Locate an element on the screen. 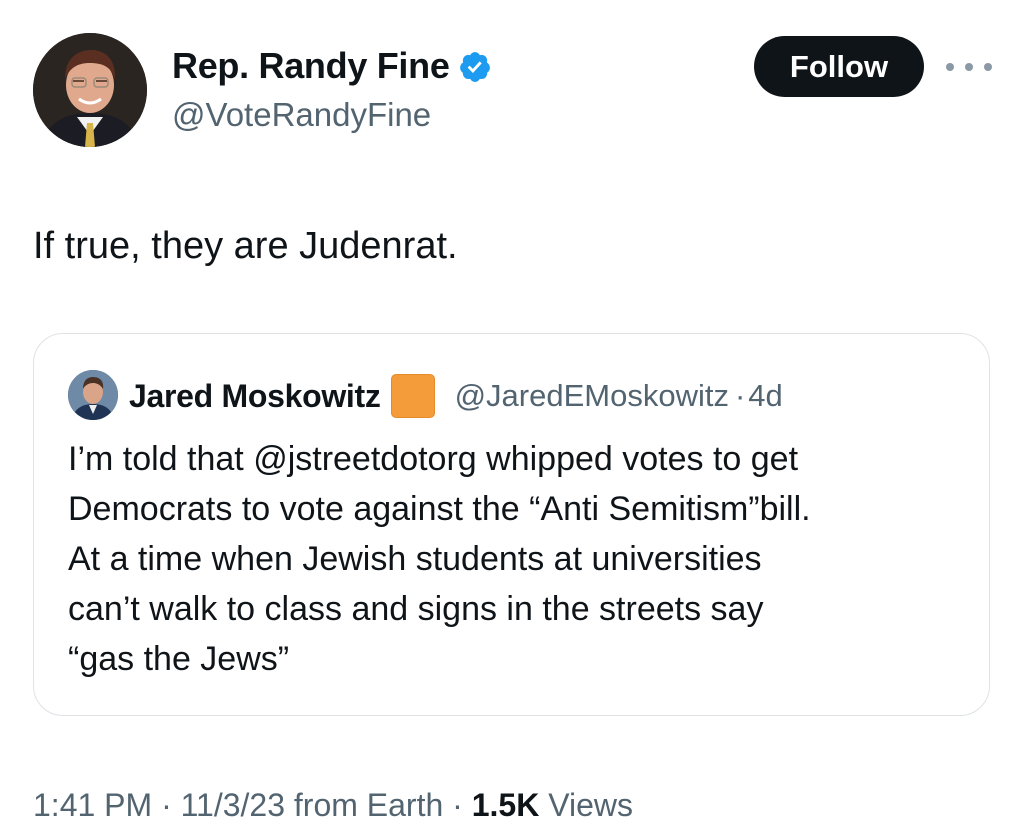  tweet-source: from Earth is located at coordinates (364, 805).